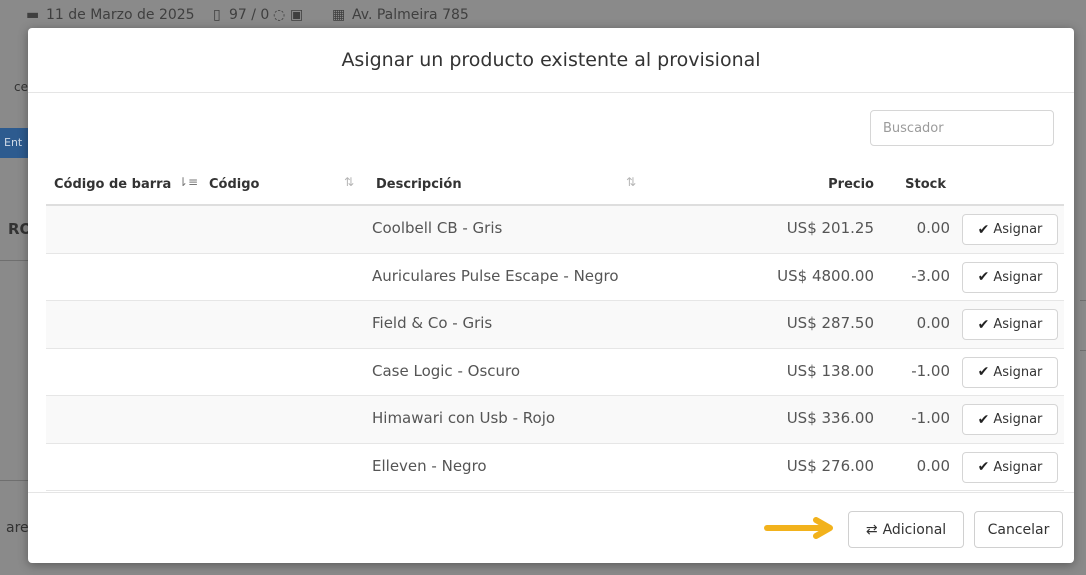 Image resolution: width=1086 pixels, height=575 pixels. Describe the element at coordinates (234, 184) in the screenshot. I see `column-header-code: Código` at that location.